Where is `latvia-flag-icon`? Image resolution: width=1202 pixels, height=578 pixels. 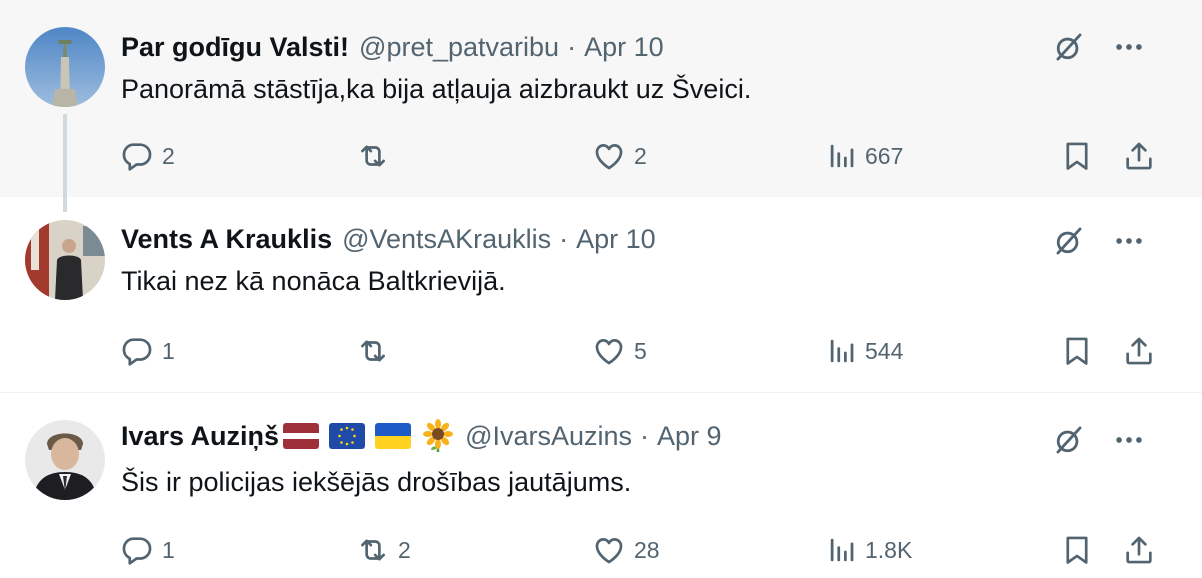 latvia-flag-icon is located at coordinates (301, 436).